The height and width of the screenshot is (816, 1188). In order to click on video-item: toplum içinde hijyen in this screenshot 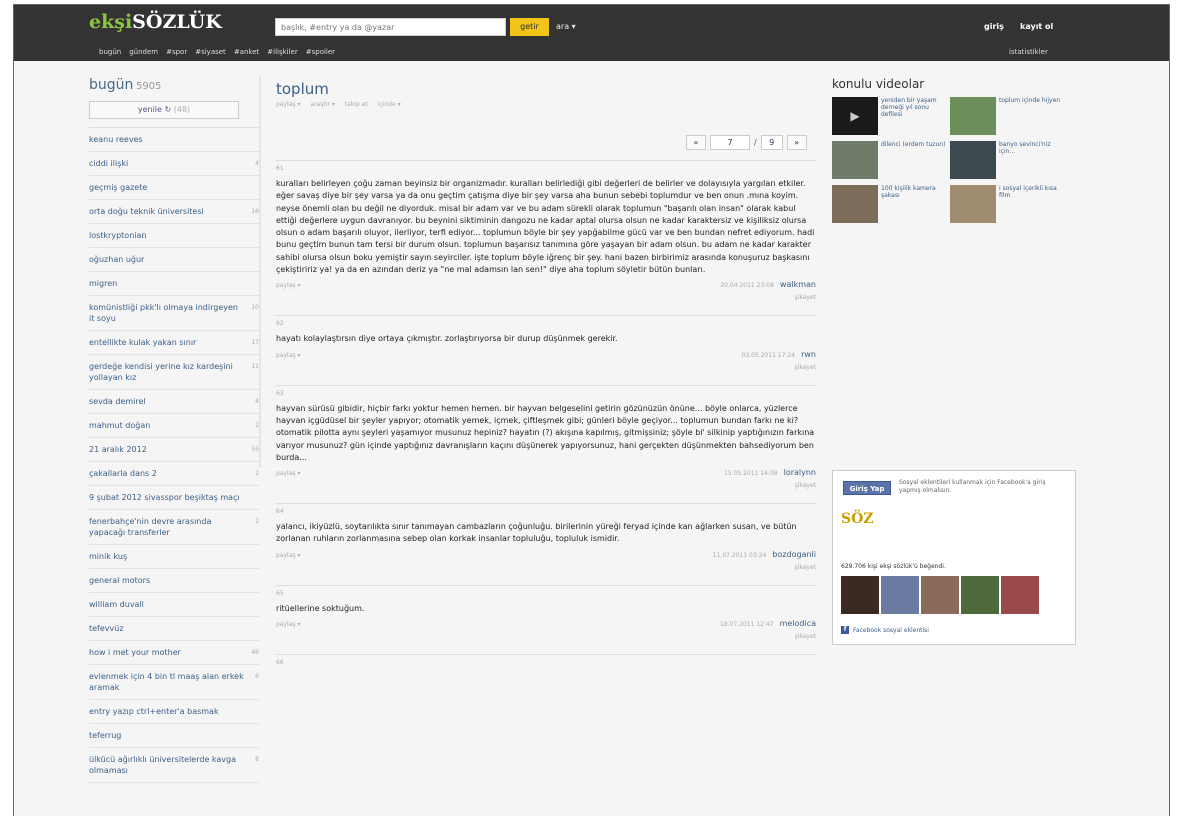, I will do `click(1007, 116)`.